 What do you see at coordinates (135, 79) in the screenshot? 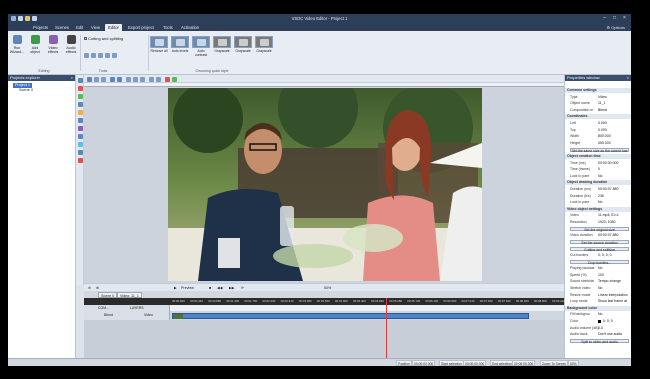
I see `align-center-icon` at bounding box center [135, 79].